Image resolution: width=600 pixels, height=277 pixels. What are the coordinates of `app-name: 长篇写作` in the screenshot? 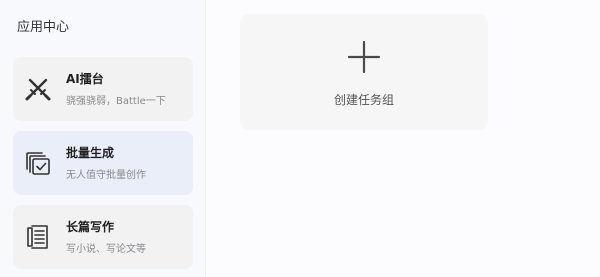 It's located at (90, 227).